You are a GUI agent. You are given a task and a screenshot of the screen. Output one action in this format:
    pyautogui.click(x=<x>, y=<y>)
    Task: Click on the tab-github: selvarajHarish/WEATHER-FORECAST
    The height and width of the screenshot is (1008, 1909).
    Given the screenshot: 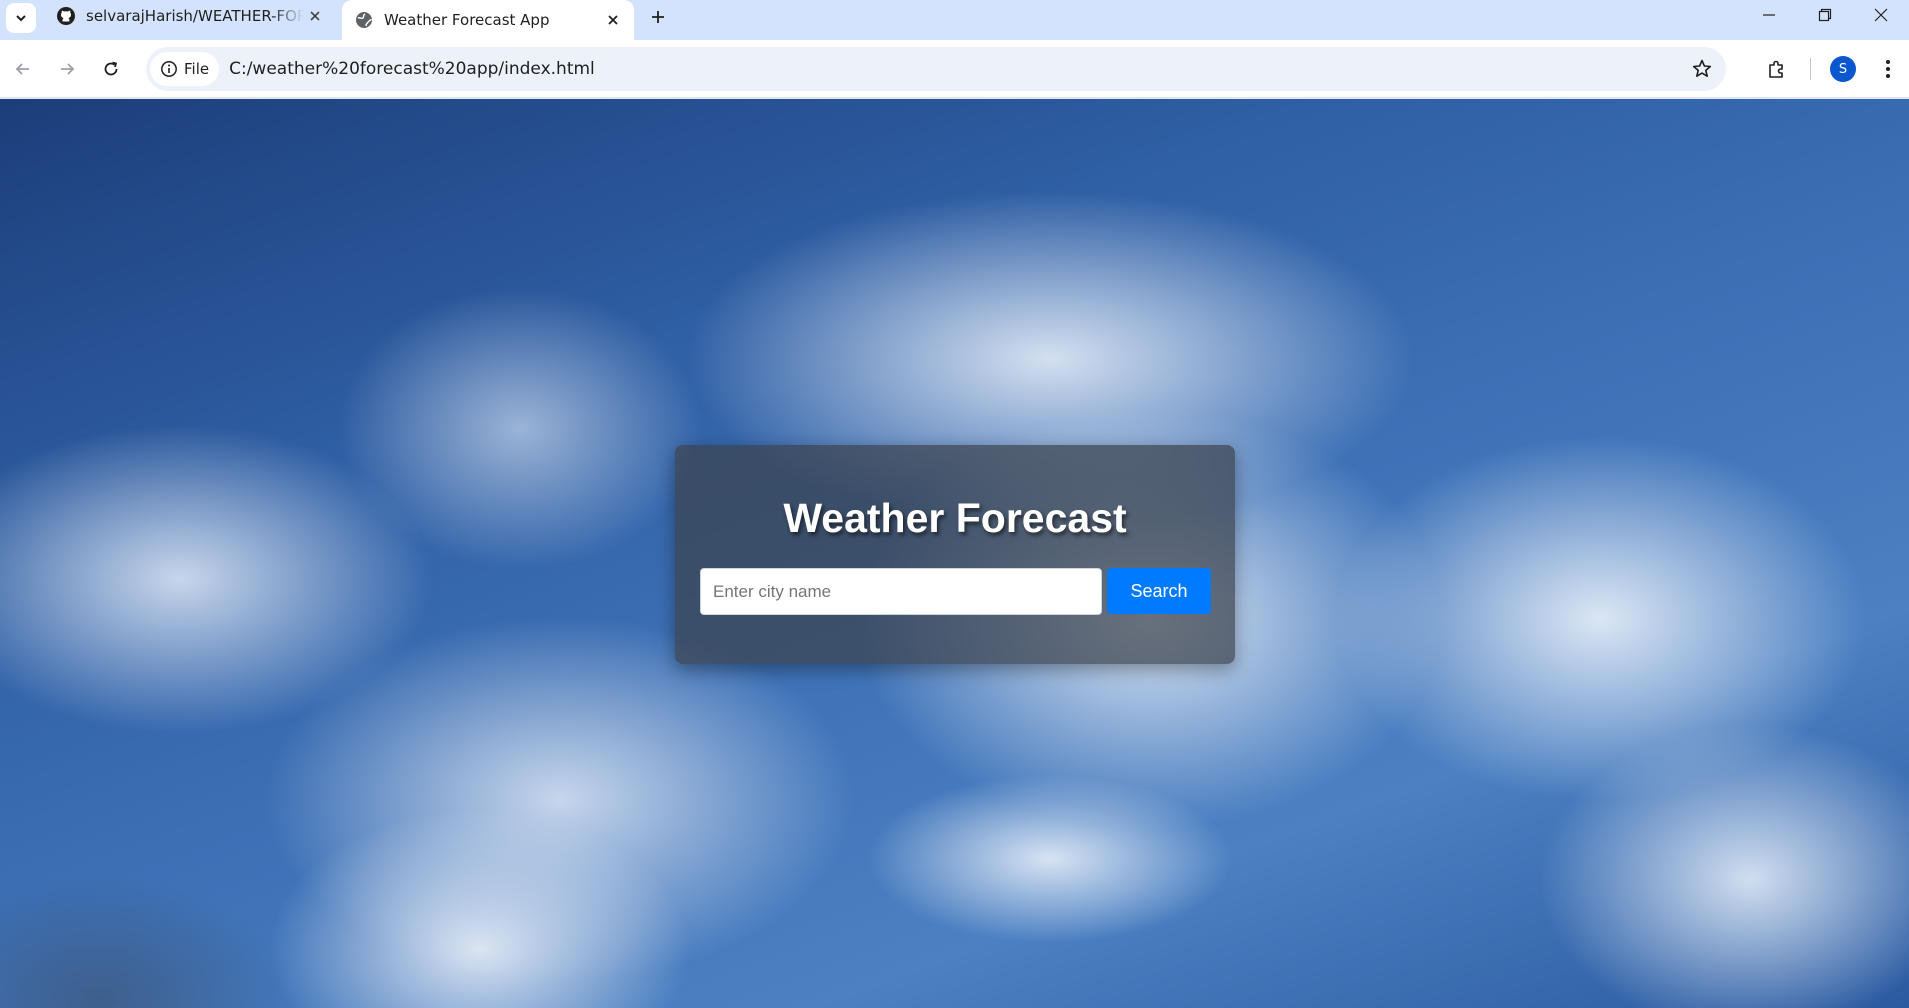 What is the action you would take?
    pyautogui.click(x=190, y=16)
    